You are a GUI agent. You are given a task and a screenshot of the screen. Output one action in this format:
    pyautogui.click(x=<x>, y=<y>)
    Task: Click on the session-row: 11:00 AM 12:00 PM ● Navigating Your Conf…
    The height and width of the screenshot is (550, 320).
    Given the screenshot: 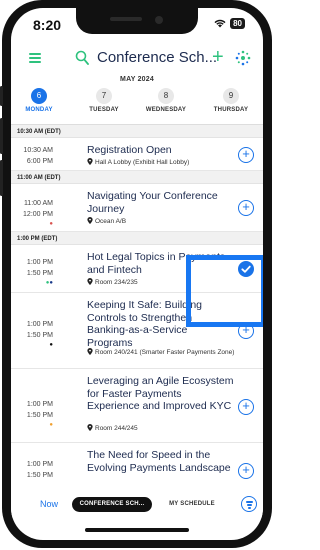 What is the action you would take?
    pyautogui.click(x=137, y=208)
    